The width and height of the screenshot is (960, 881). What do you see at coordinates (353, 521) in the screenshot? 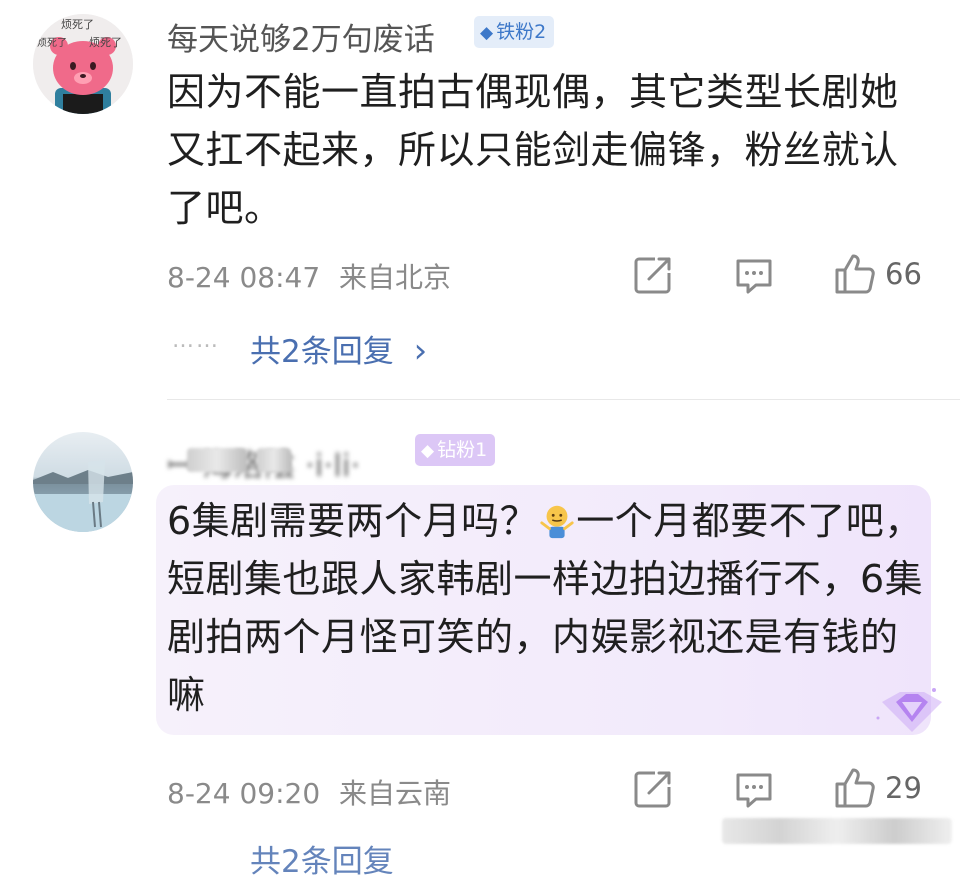
I see `comment-text-part: 6集剧需要两个月吗？` at bounding box center [353, 521].